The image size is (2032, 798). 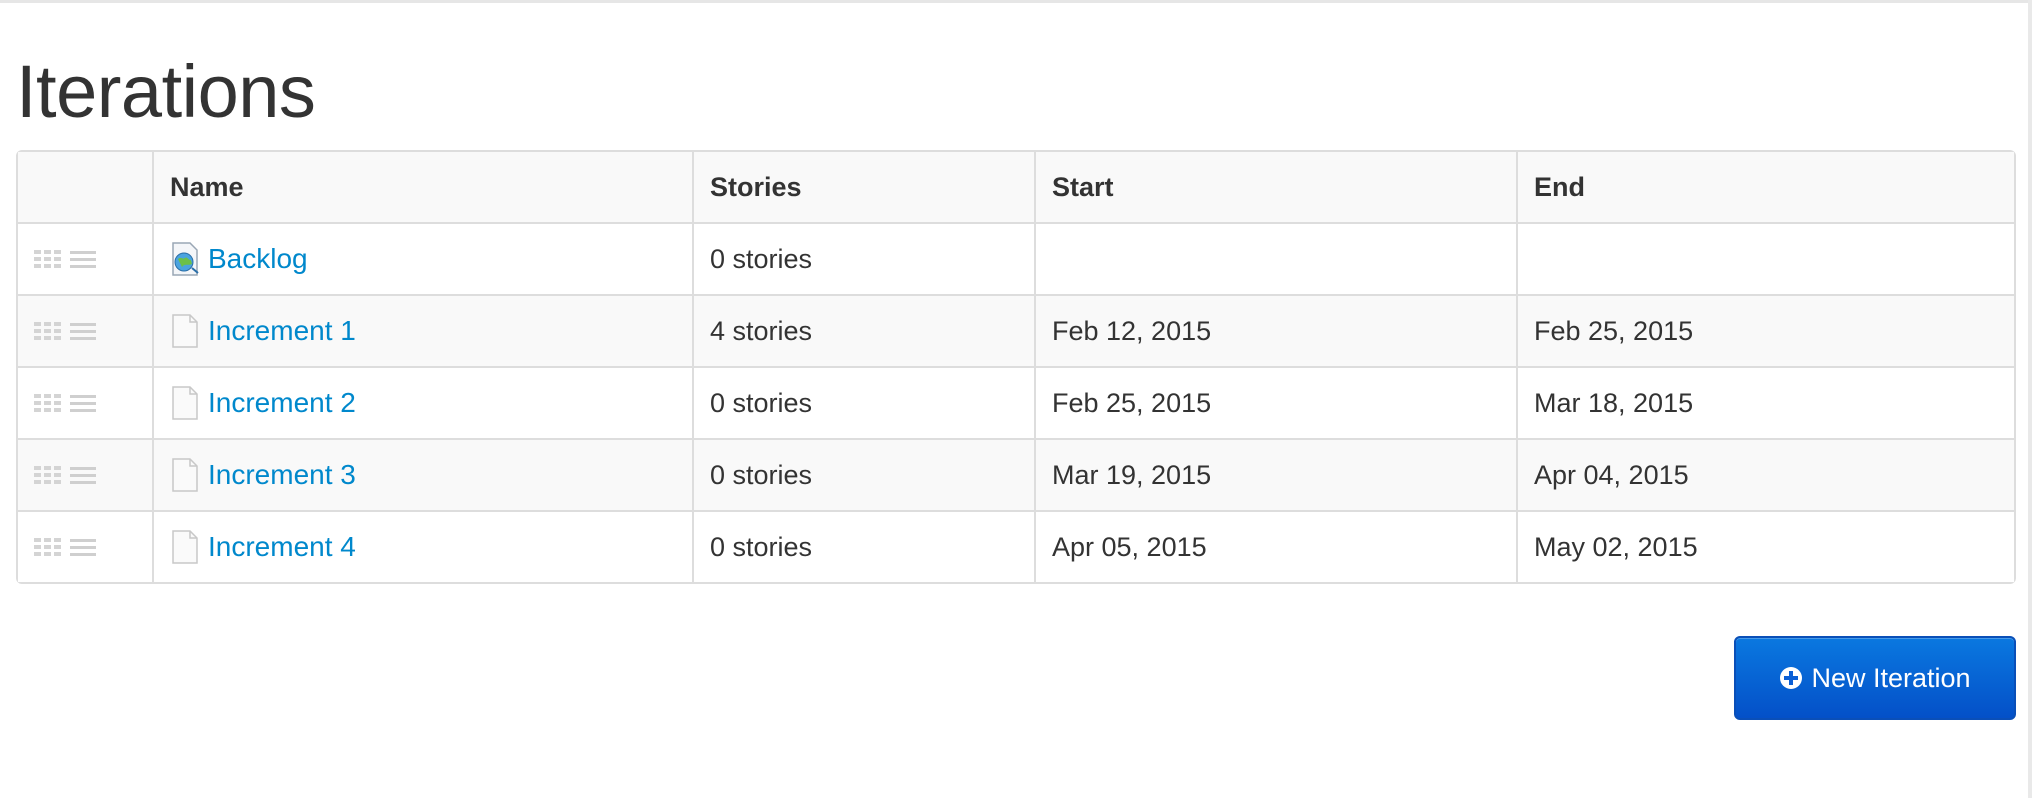 I want to click on row-end-cell: May 02, 2015, so click(x=1765, y=546).